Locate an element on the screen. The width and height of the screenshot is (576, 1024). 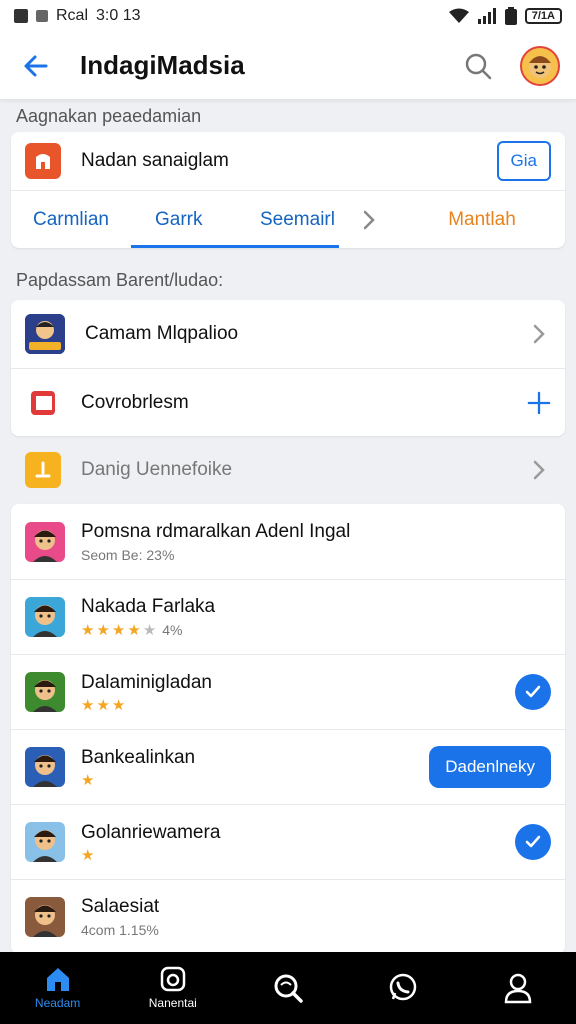
tab-scroll-button is located at coordinates (369, 219).